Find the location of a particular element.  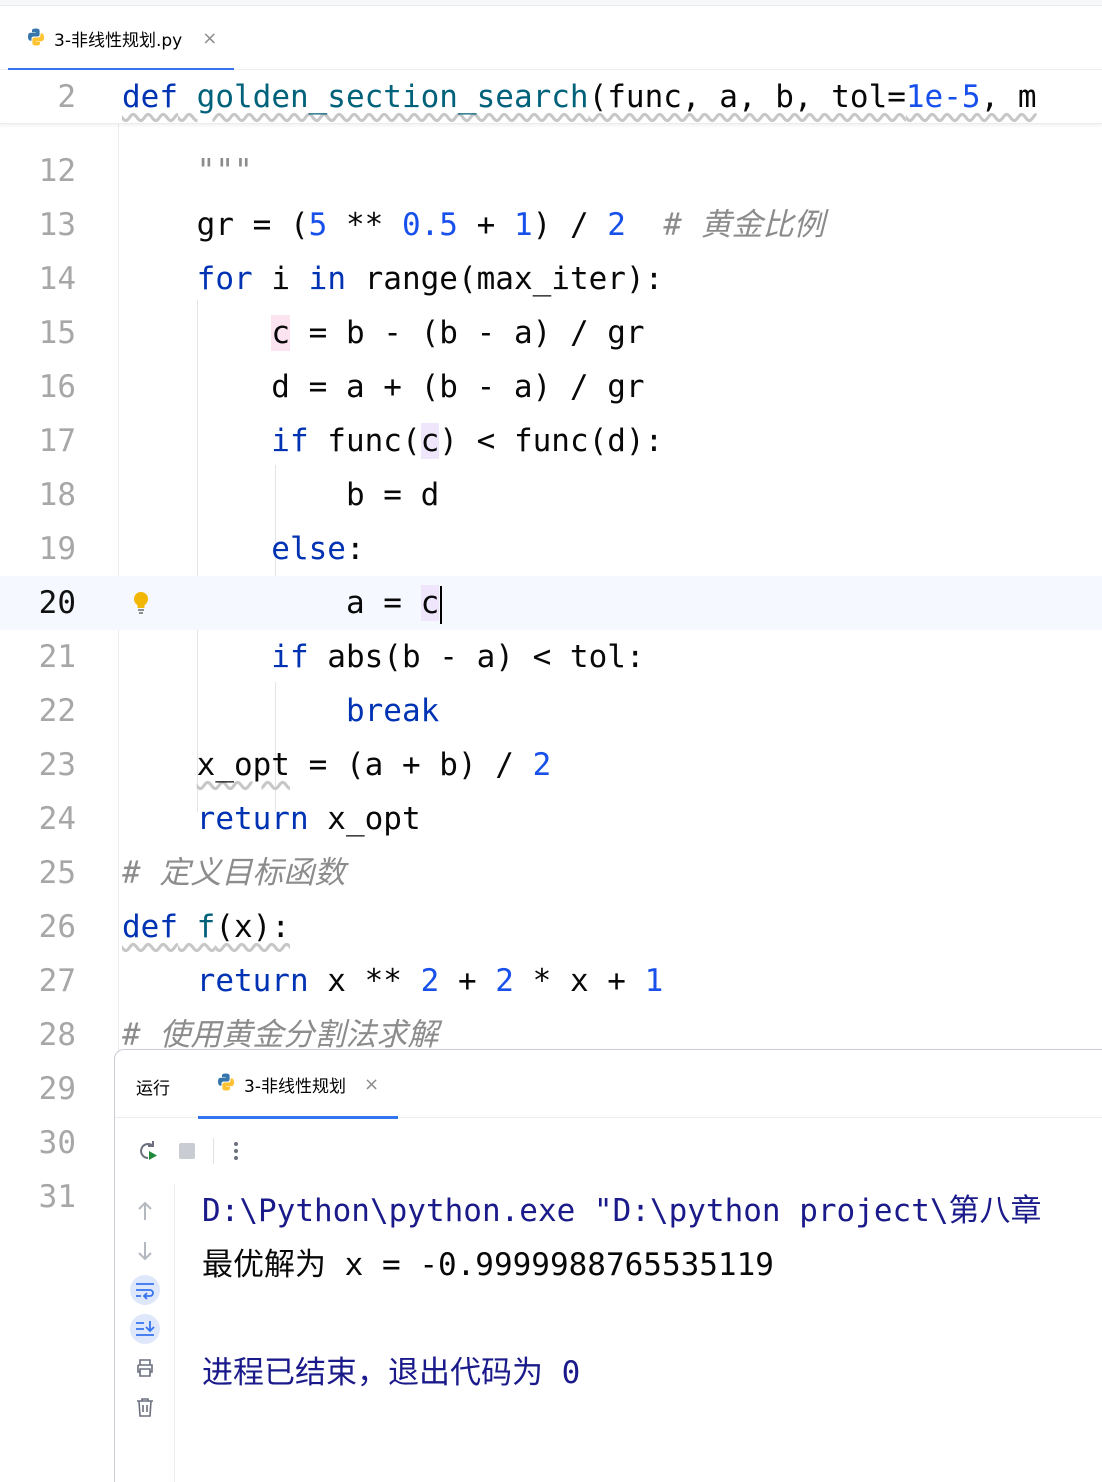

code-line-20-current: 20 a = c is located at coordinates (551, 603).